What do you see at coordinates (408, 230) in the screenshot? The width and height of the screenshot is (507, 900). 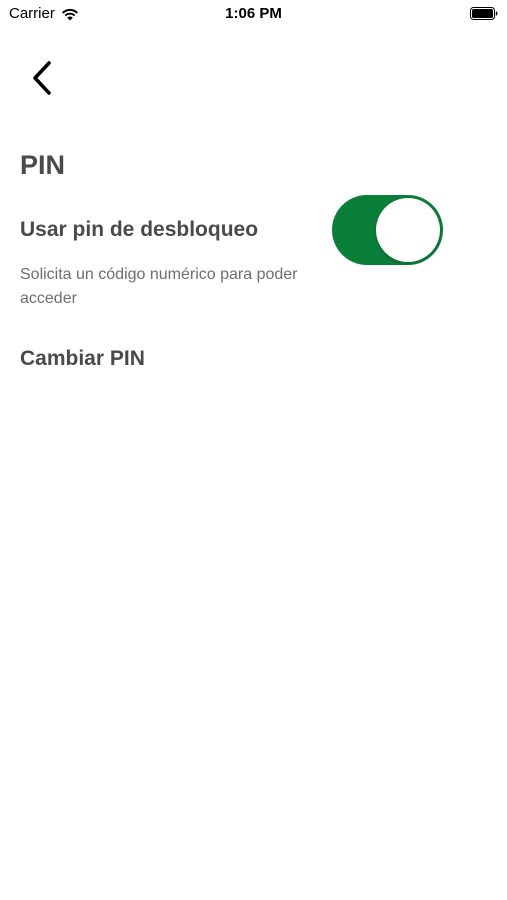 I see `toggle-knob` at bounding box center [408, 230].